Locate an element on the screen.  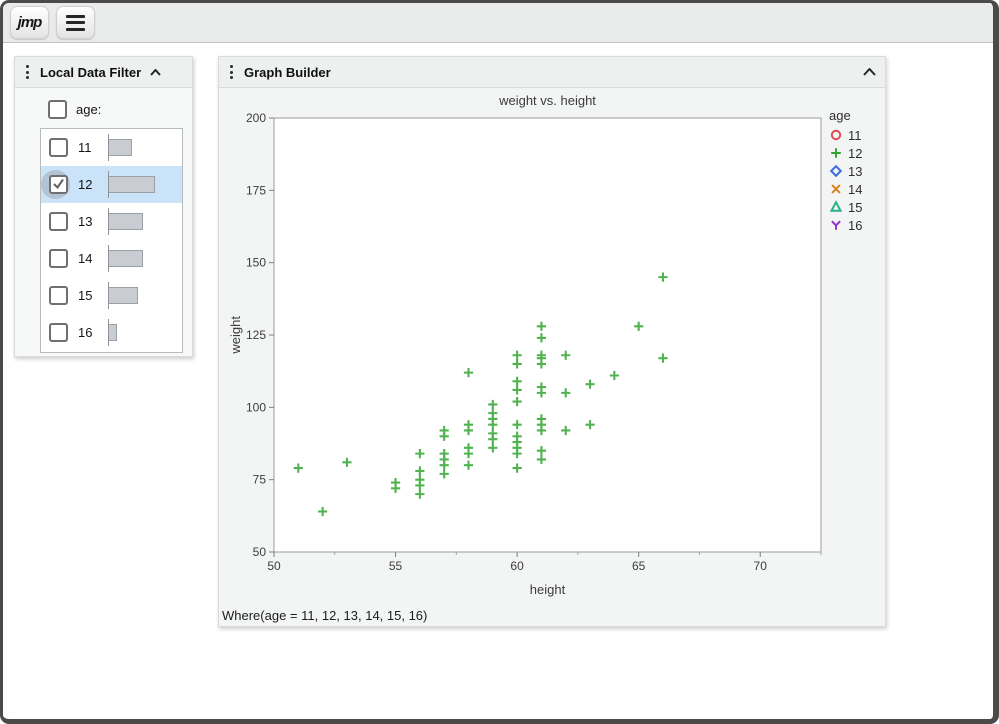
age-value-list: 11 12 13 14 15 16 is located at coordinates (111, 240).